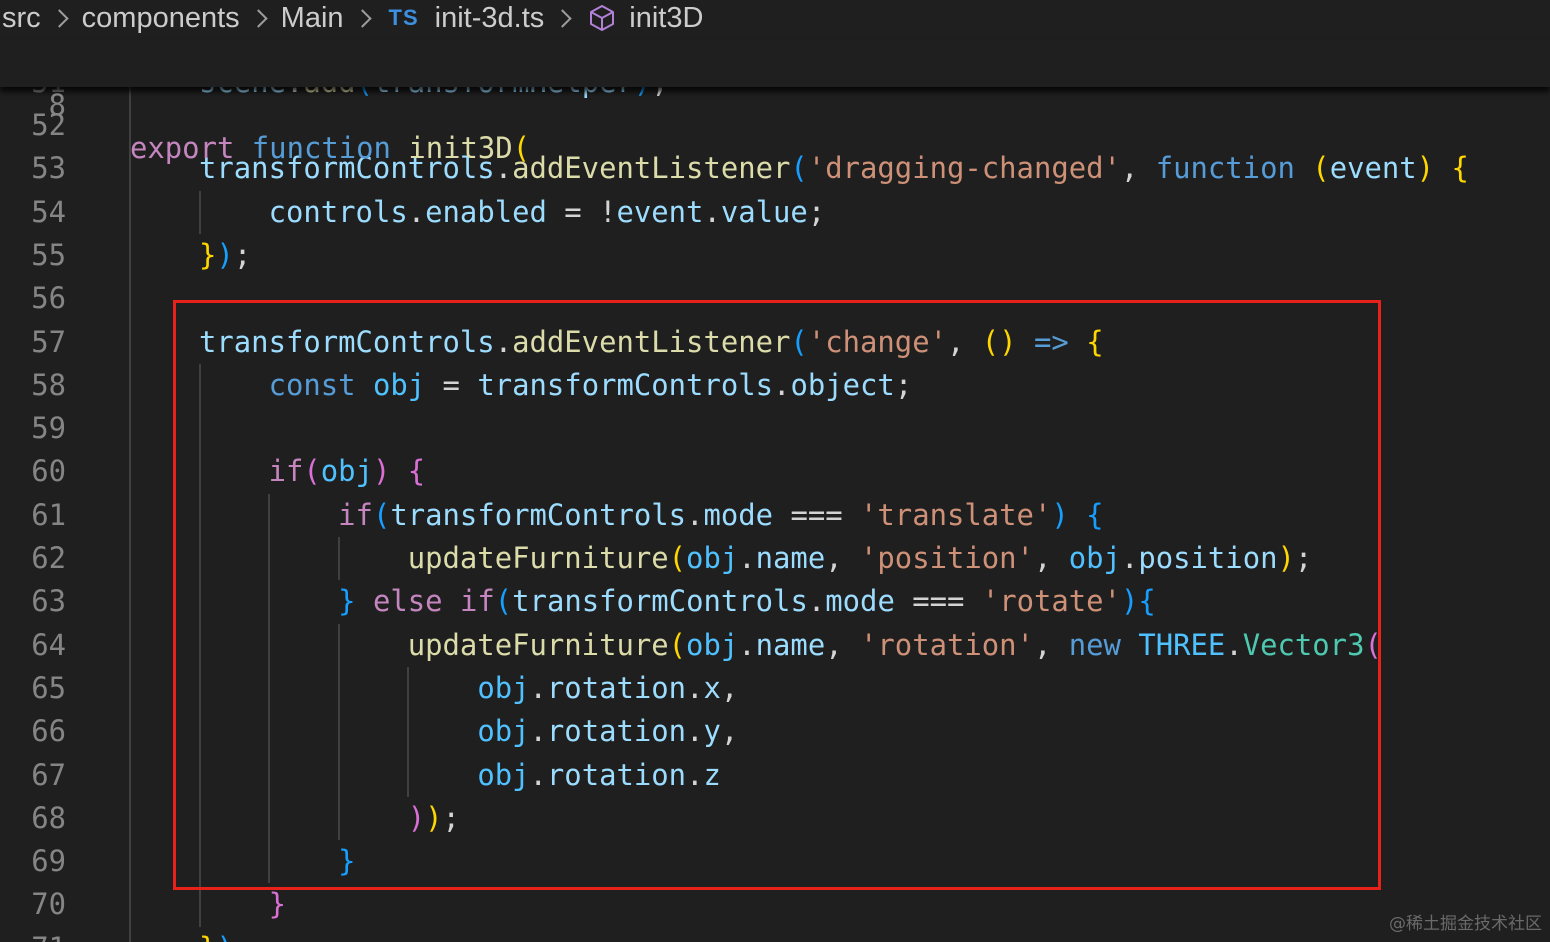 Image resolution: width=1550 pixels, height=942 pixels. Describe the element at coordinates (775, 18) in the screenshot. I see `breadcrumb: src components Main TS init-3d.ts init3D` at that location.